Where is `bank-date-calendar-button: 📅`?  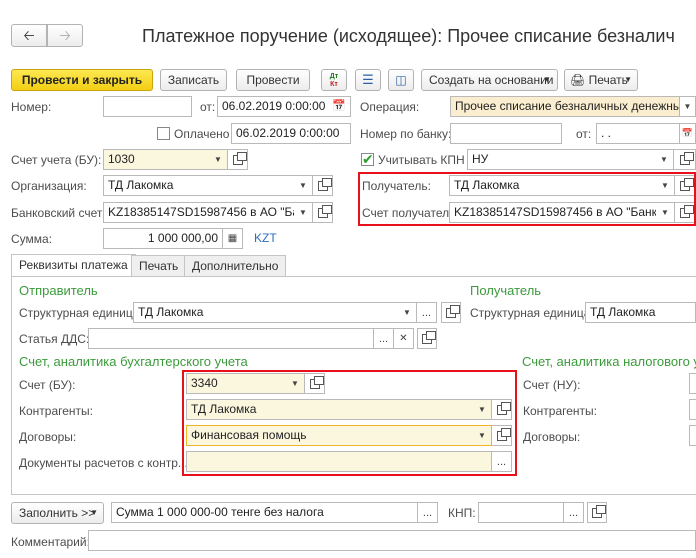 bank-date-calendar-button: 📅 is located at coordinates (688, 133).